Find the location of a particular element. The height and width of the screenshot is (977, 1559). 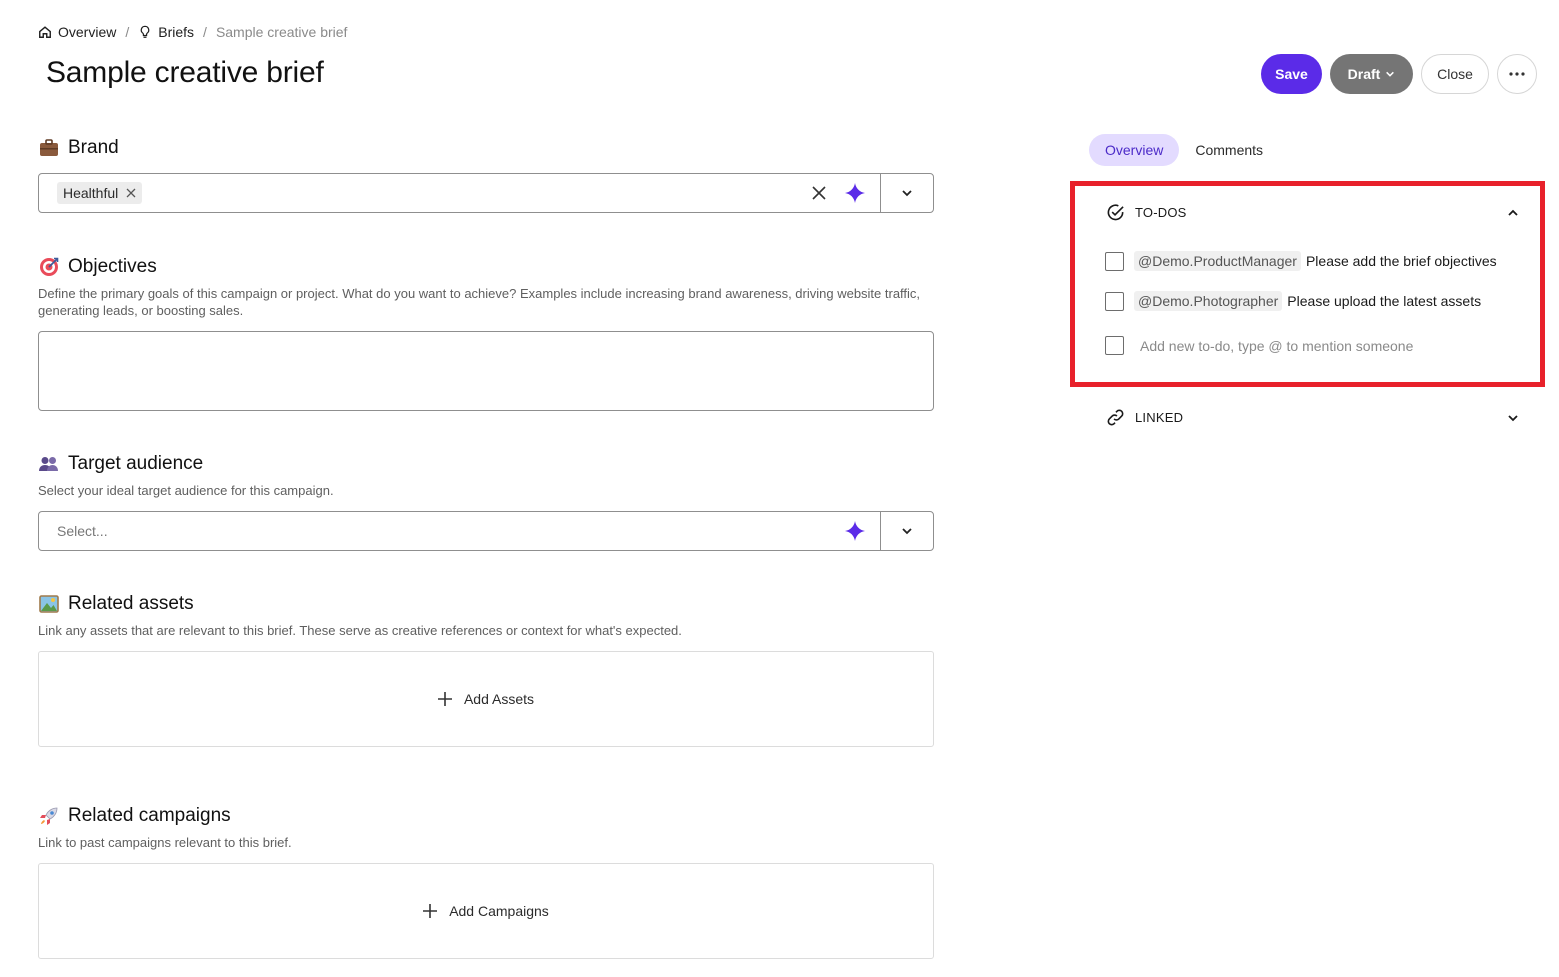

brand-header: Brand is located at coordinates (486, 148).